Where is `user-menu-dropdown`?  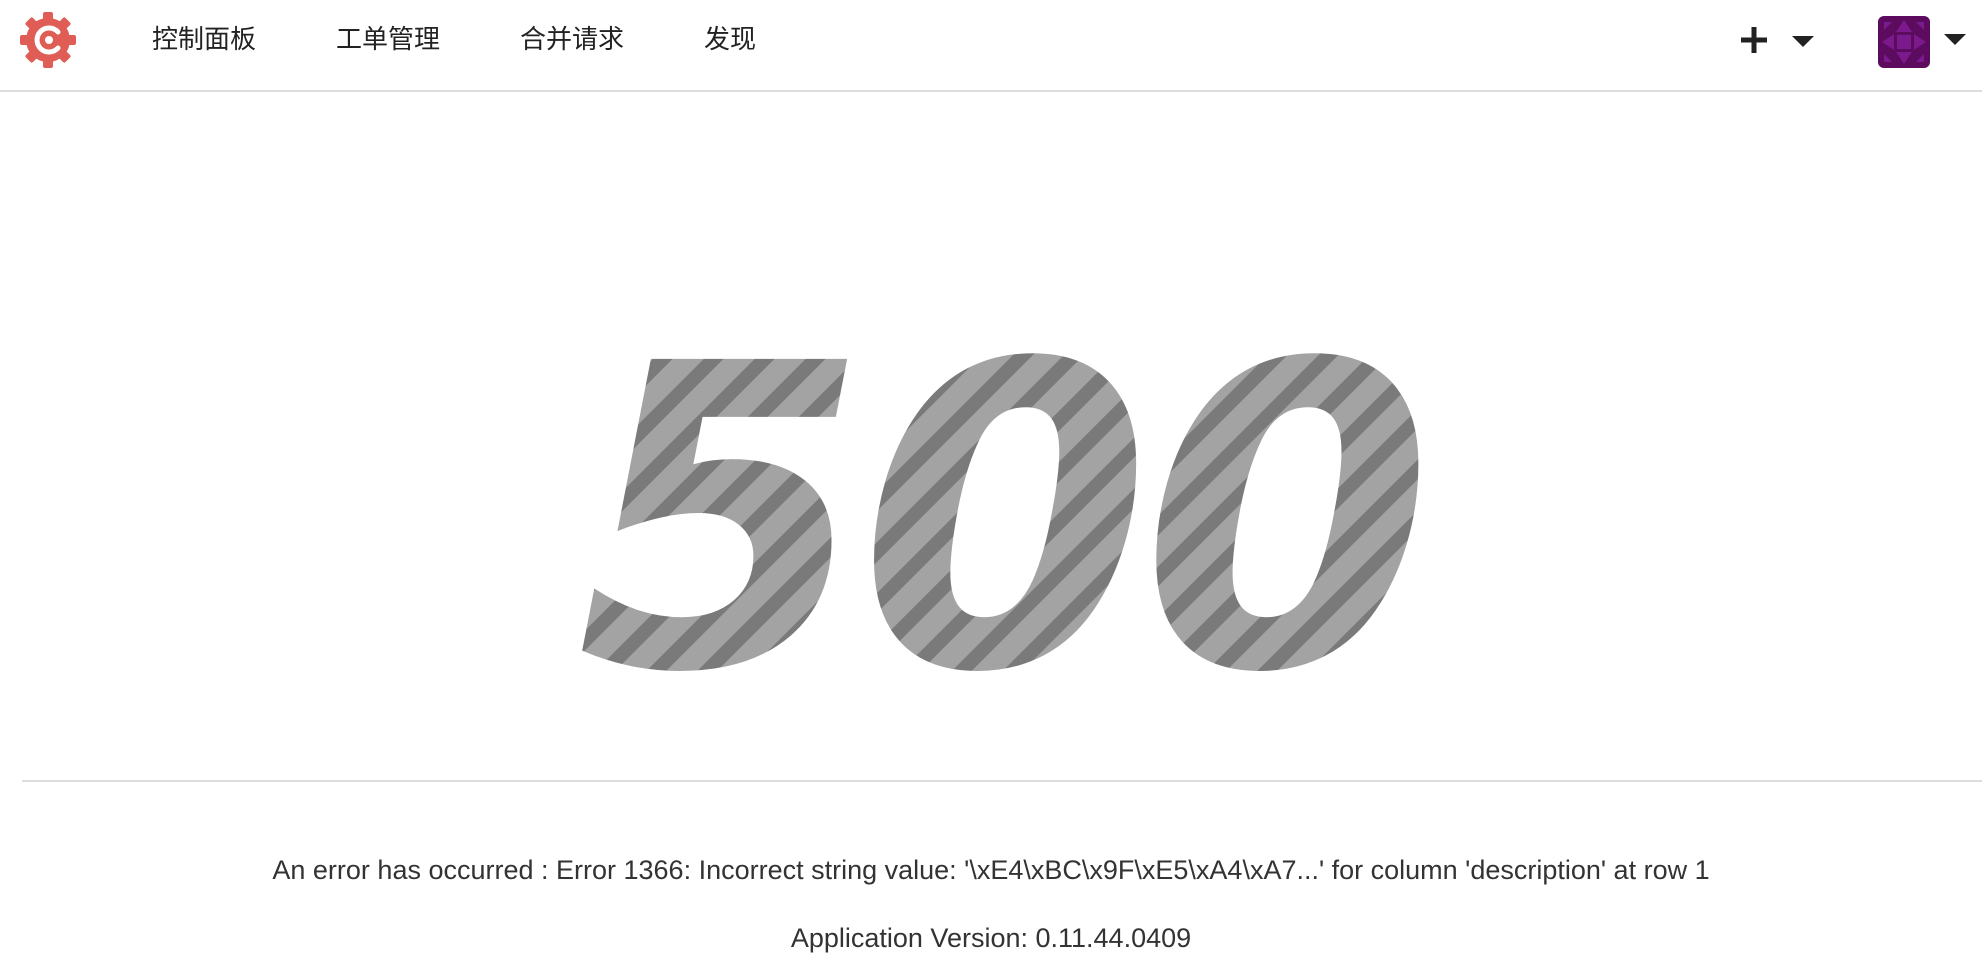
user-menu-dropdown is located at coordinates (1924, 44).